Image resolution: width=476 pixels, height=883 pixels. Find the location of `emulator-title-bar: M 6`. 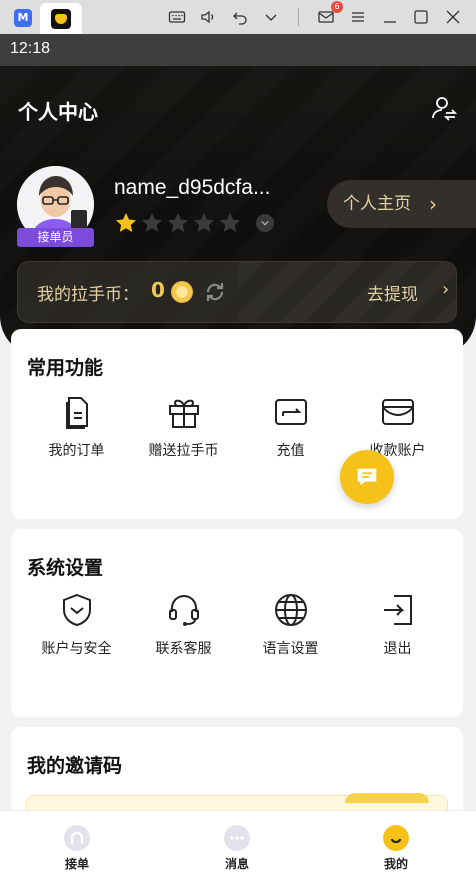

emulator-title-bar: M 6 is located at coordinates (238, 17).